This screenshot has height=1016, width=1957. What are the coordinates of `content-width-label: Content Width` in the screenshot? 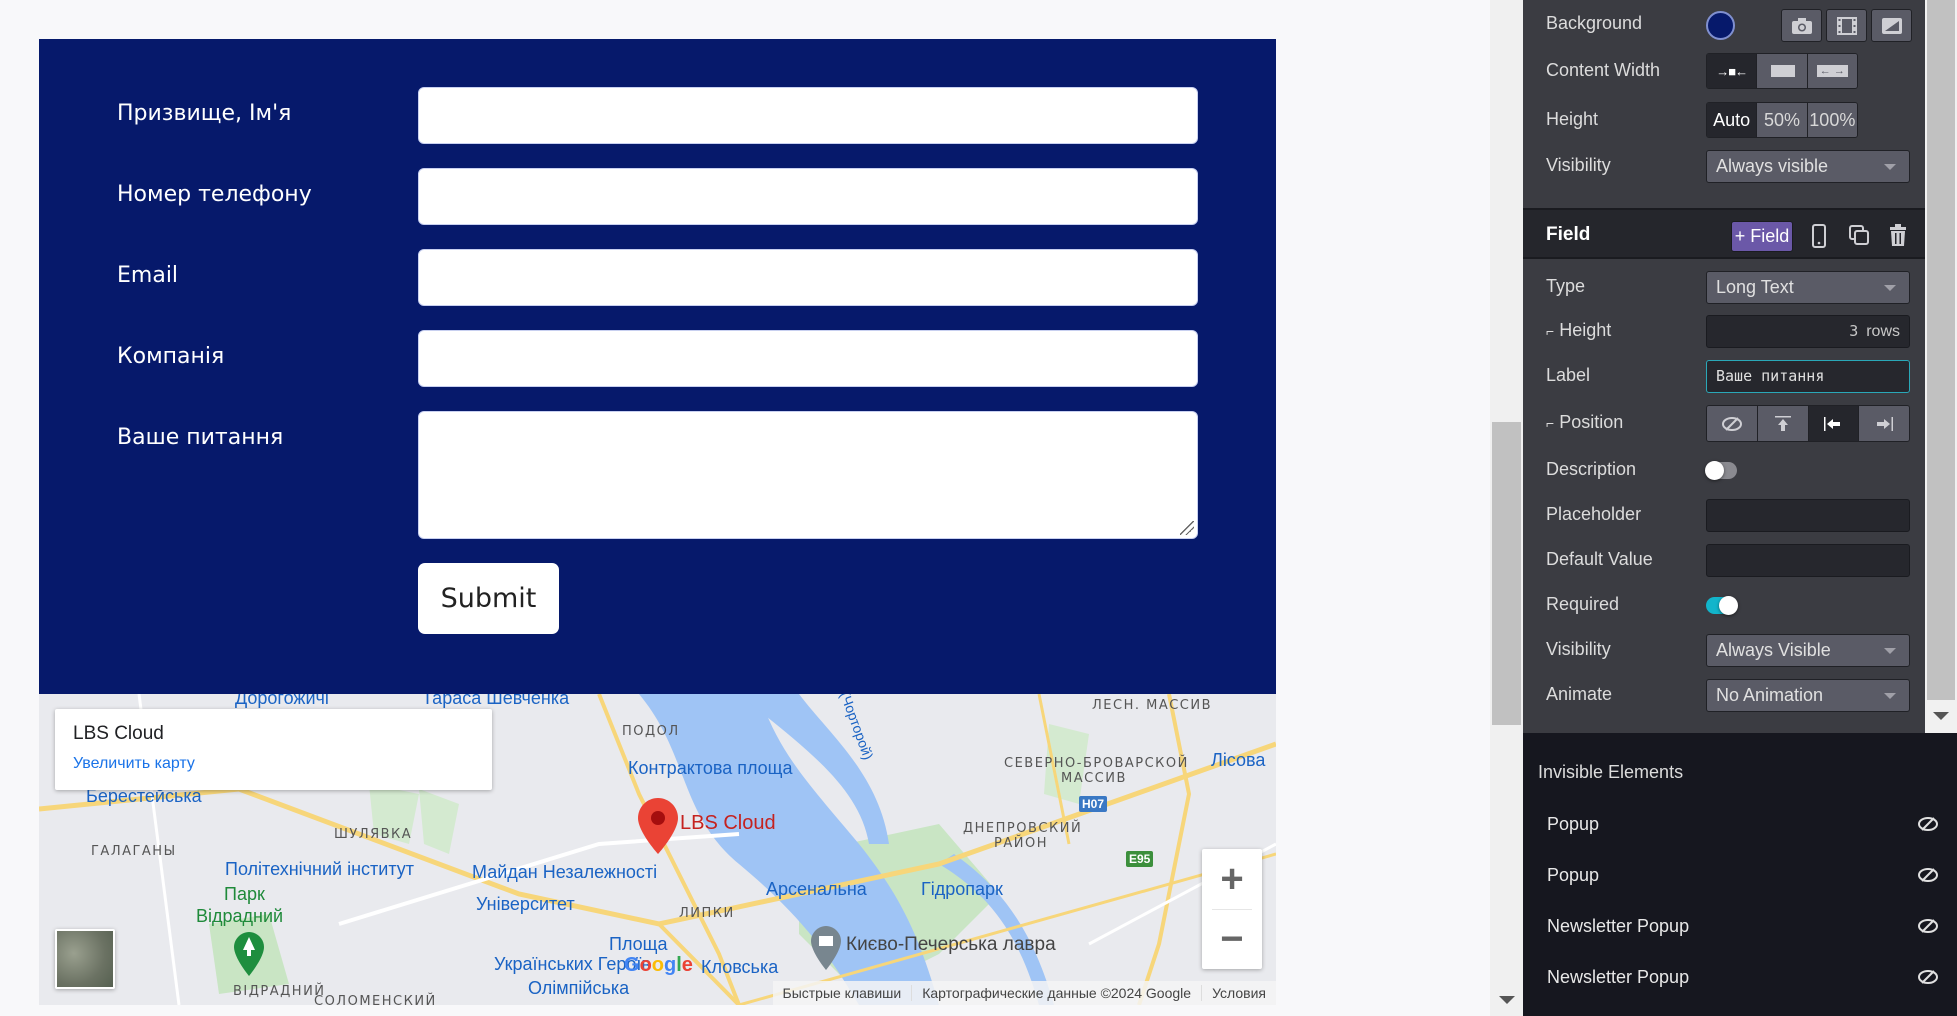 It's located at (1603, 70).